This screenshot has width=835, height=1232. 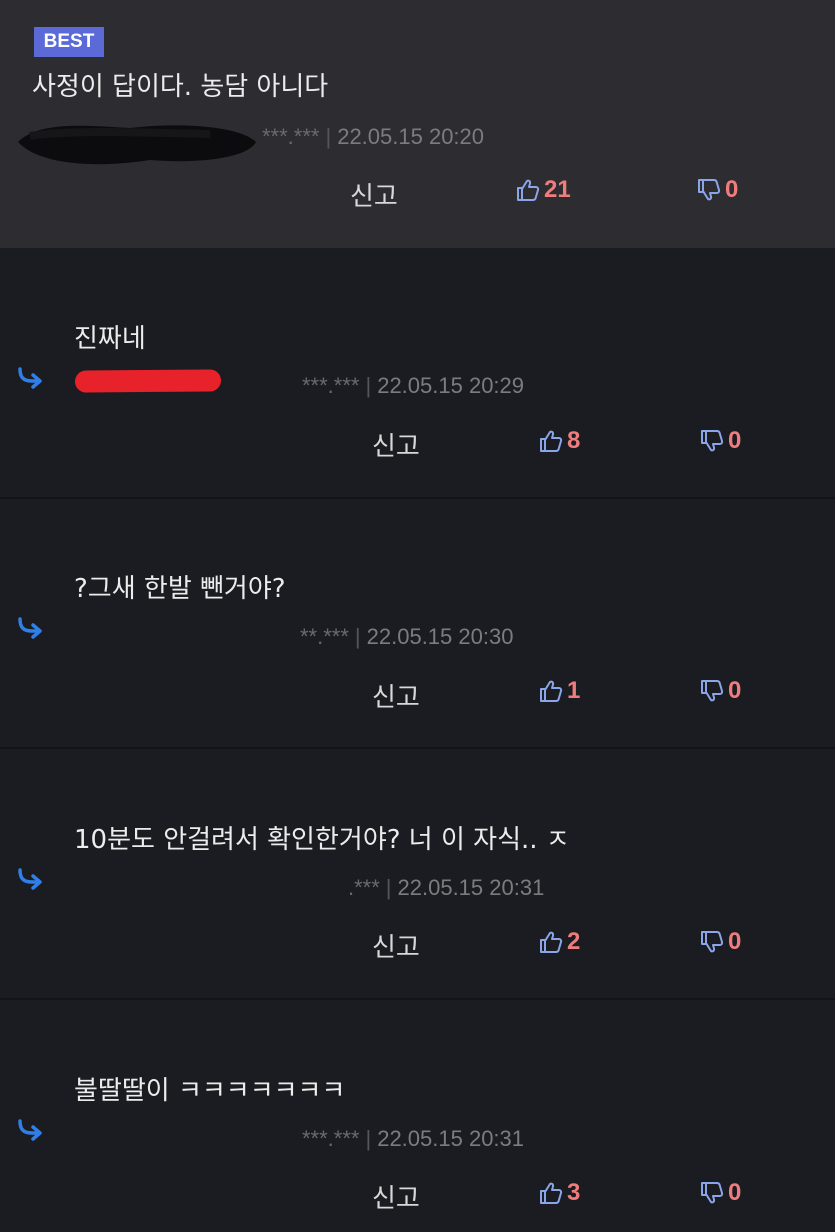 What do you see at coordinates (574, 1192) in the screenshot?
I see `like-count: 3` at bounding box center [574, 1192].